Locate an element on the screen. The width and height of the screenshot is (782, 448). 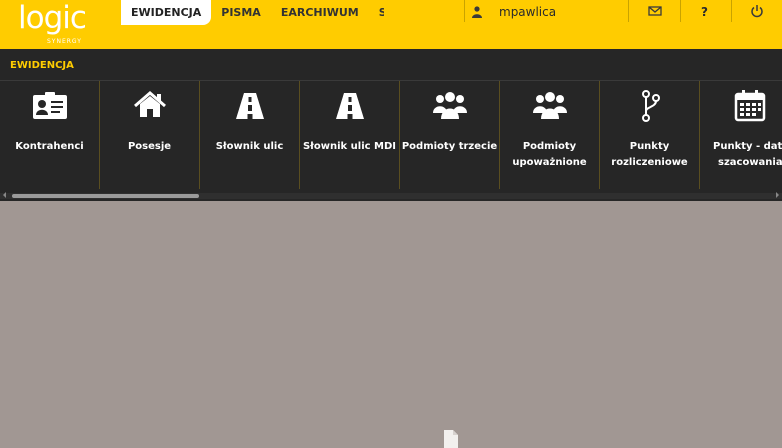
tile-label-line2: rozliczeniowe is located at coordinates (649, 162).